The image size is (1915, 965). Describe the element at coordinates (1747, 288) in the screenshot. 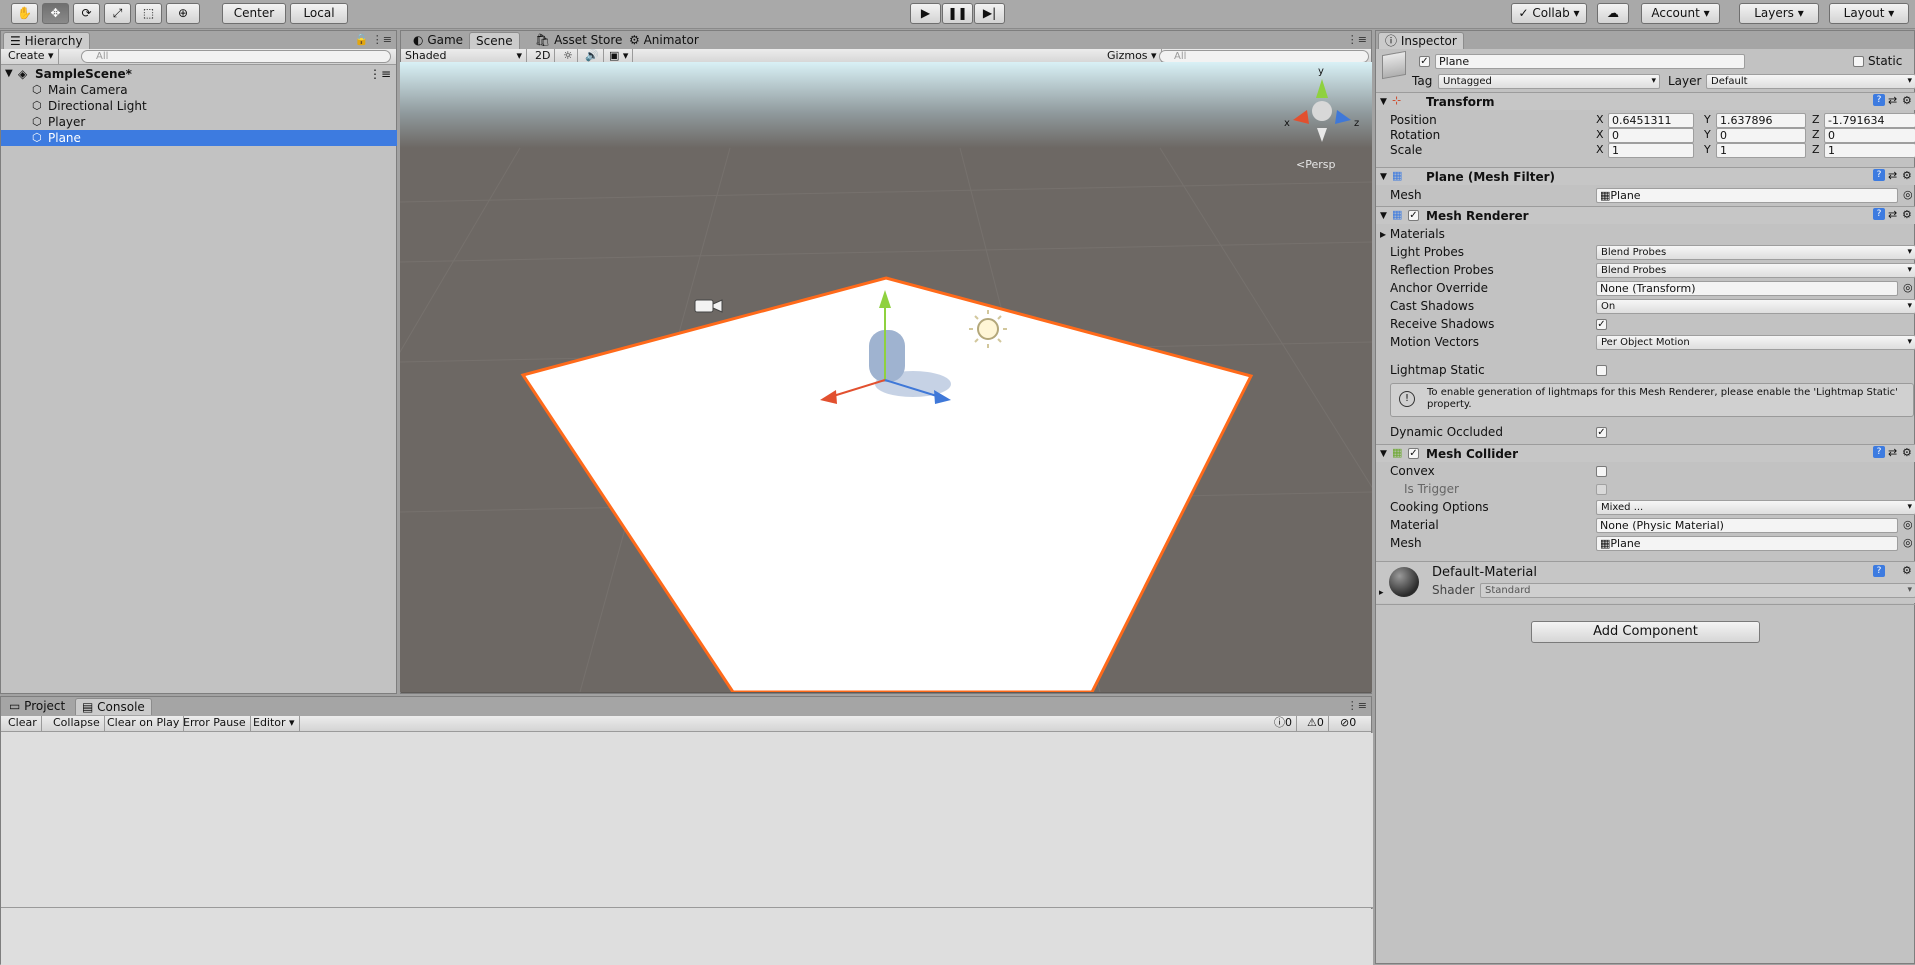

I see `anchor-override-field: None (Transform)` at that location.